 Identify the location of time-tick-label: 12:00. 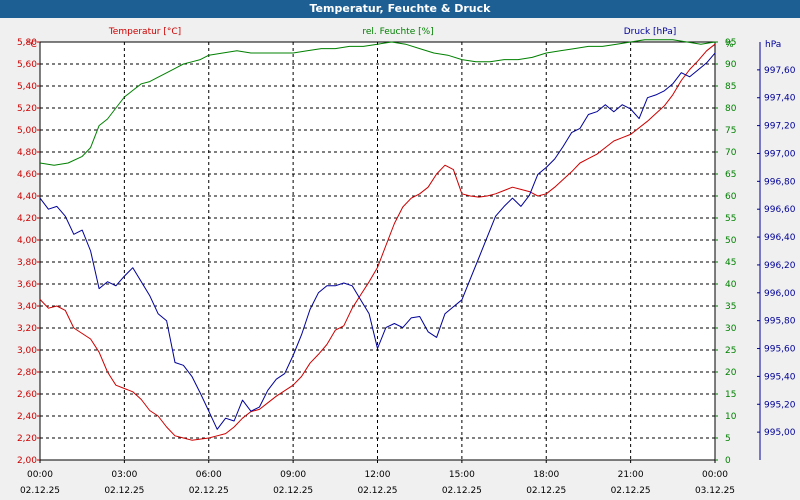
(378, 475).